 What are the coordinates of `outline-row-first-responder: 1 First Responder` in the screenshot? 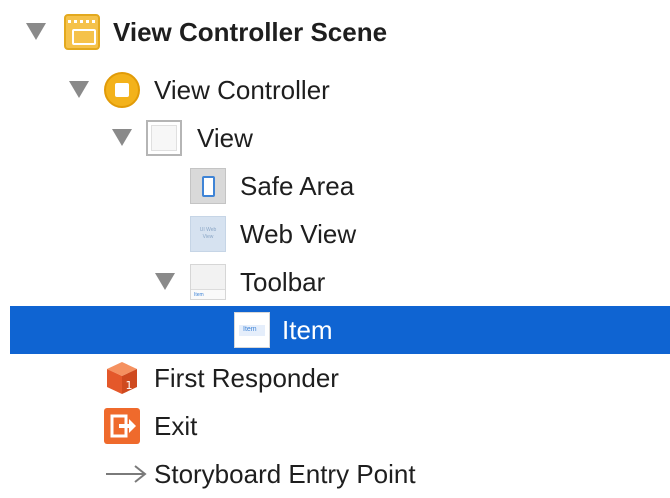 It's located at (335, 378).